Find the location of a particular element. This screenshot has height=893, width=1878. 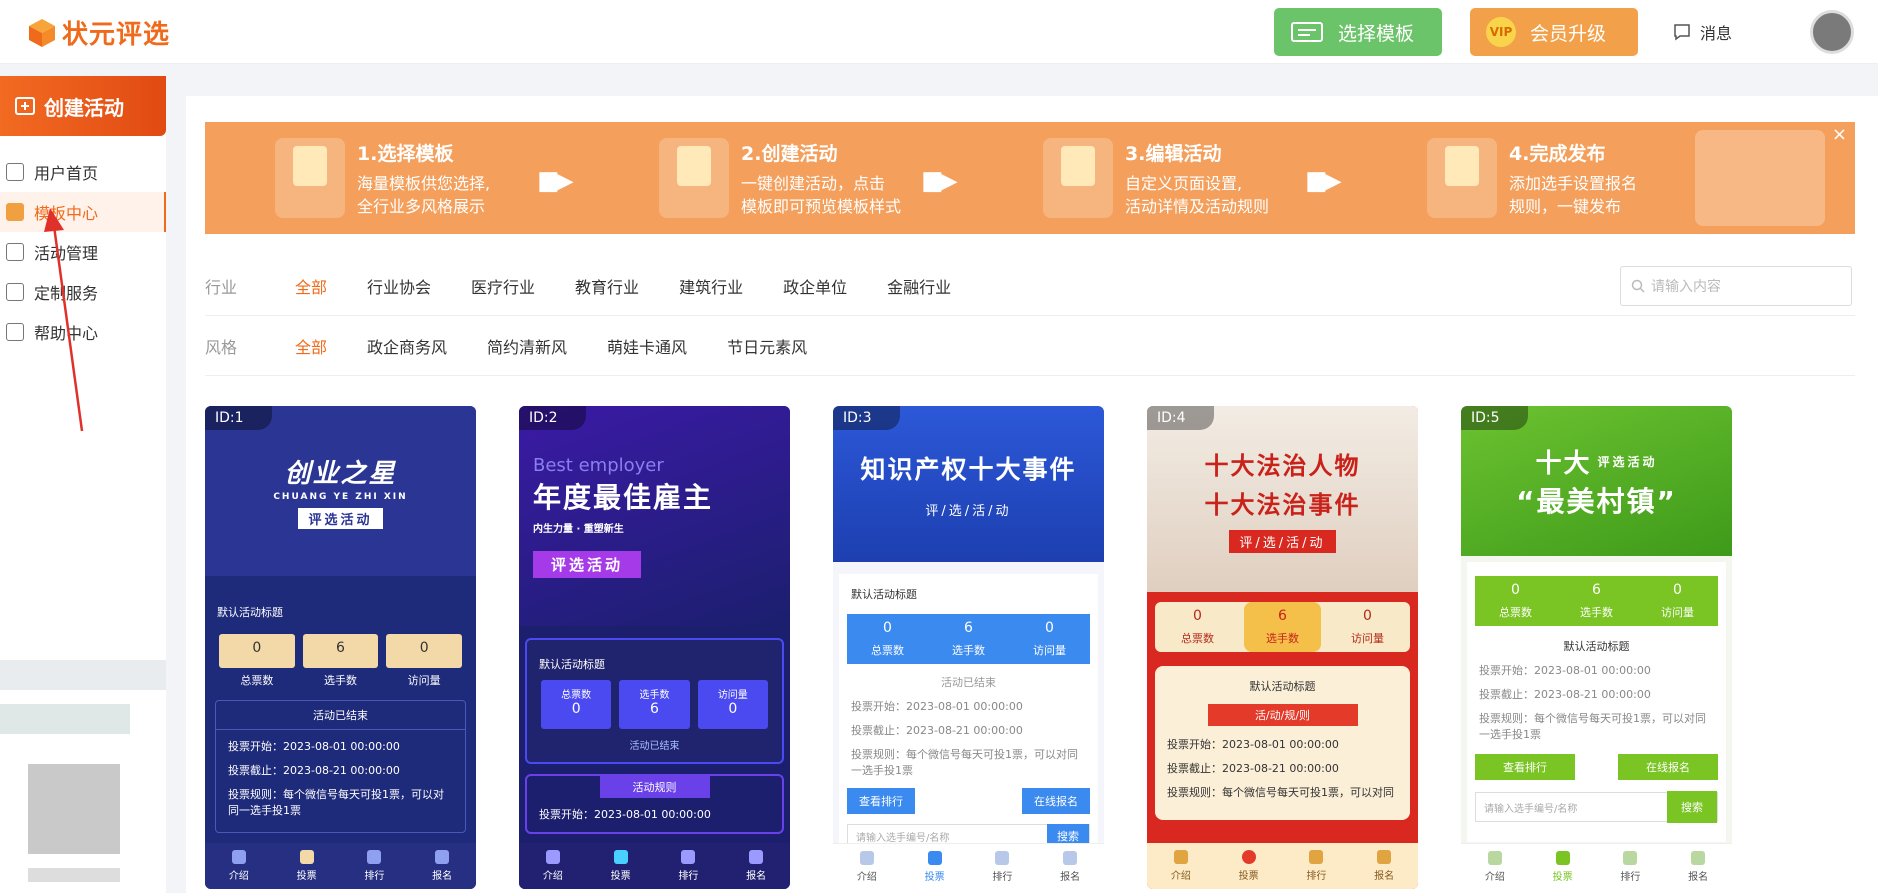

player-search-button: 搜索 is located at coordinates (1692, 807).